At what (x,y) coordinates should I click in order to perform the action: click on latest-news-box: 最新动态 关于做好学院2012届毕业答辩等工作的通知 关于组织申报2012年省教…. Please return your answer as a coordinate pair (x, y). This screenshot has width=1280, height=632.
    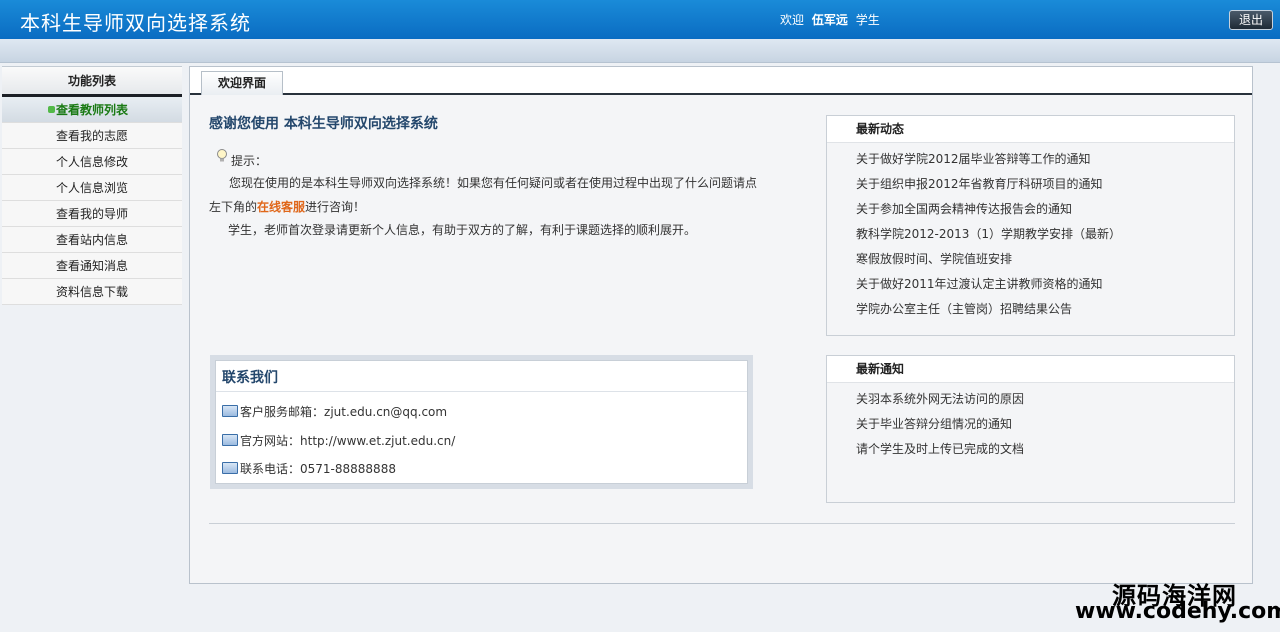
    Looking at the image, I should click on (1030, 225).